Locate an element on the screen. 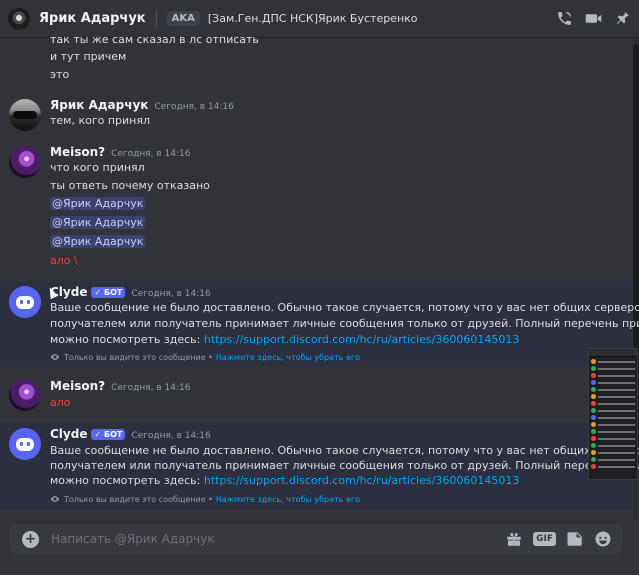 This screenshot has width=639, height=575. pin-icon is located at coordinates (622, 18).